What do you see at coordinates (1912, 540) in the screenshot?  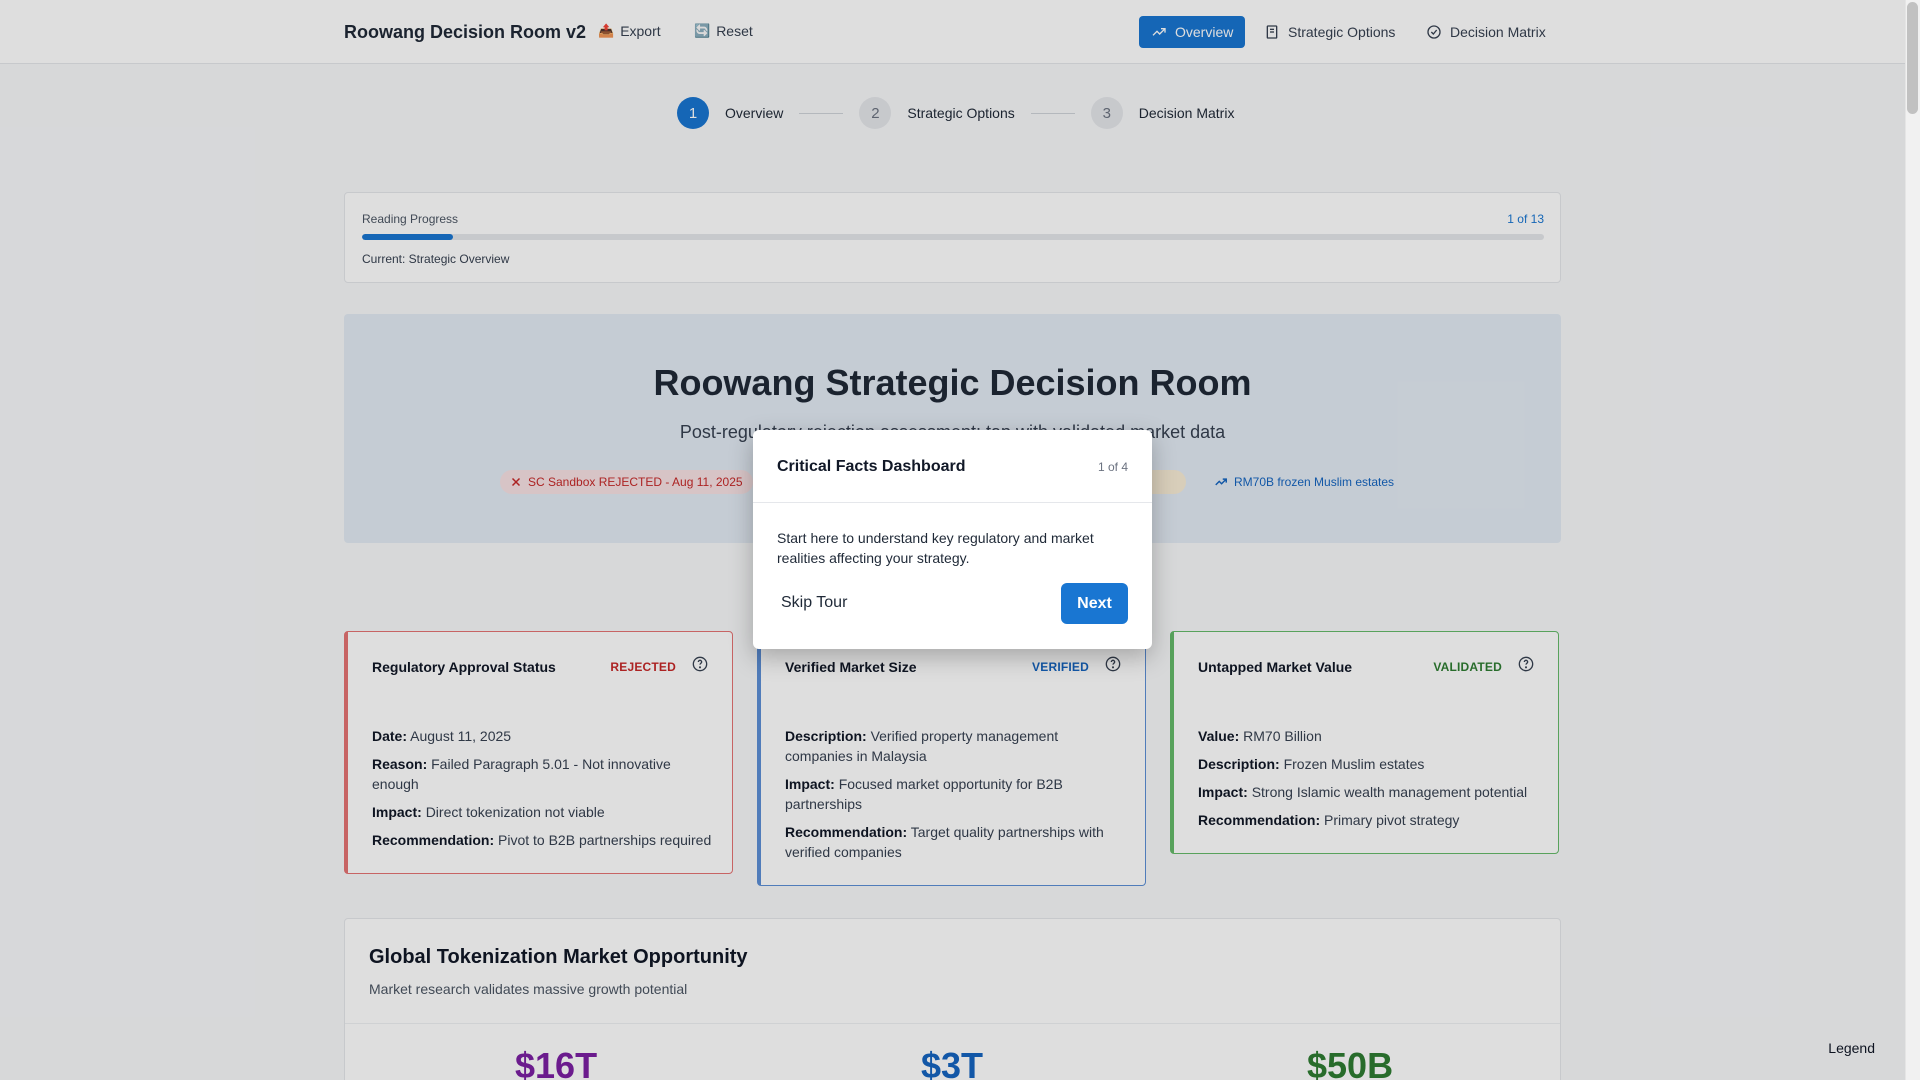 I see `page-scrollbar` at bounding box center [1912, 540].